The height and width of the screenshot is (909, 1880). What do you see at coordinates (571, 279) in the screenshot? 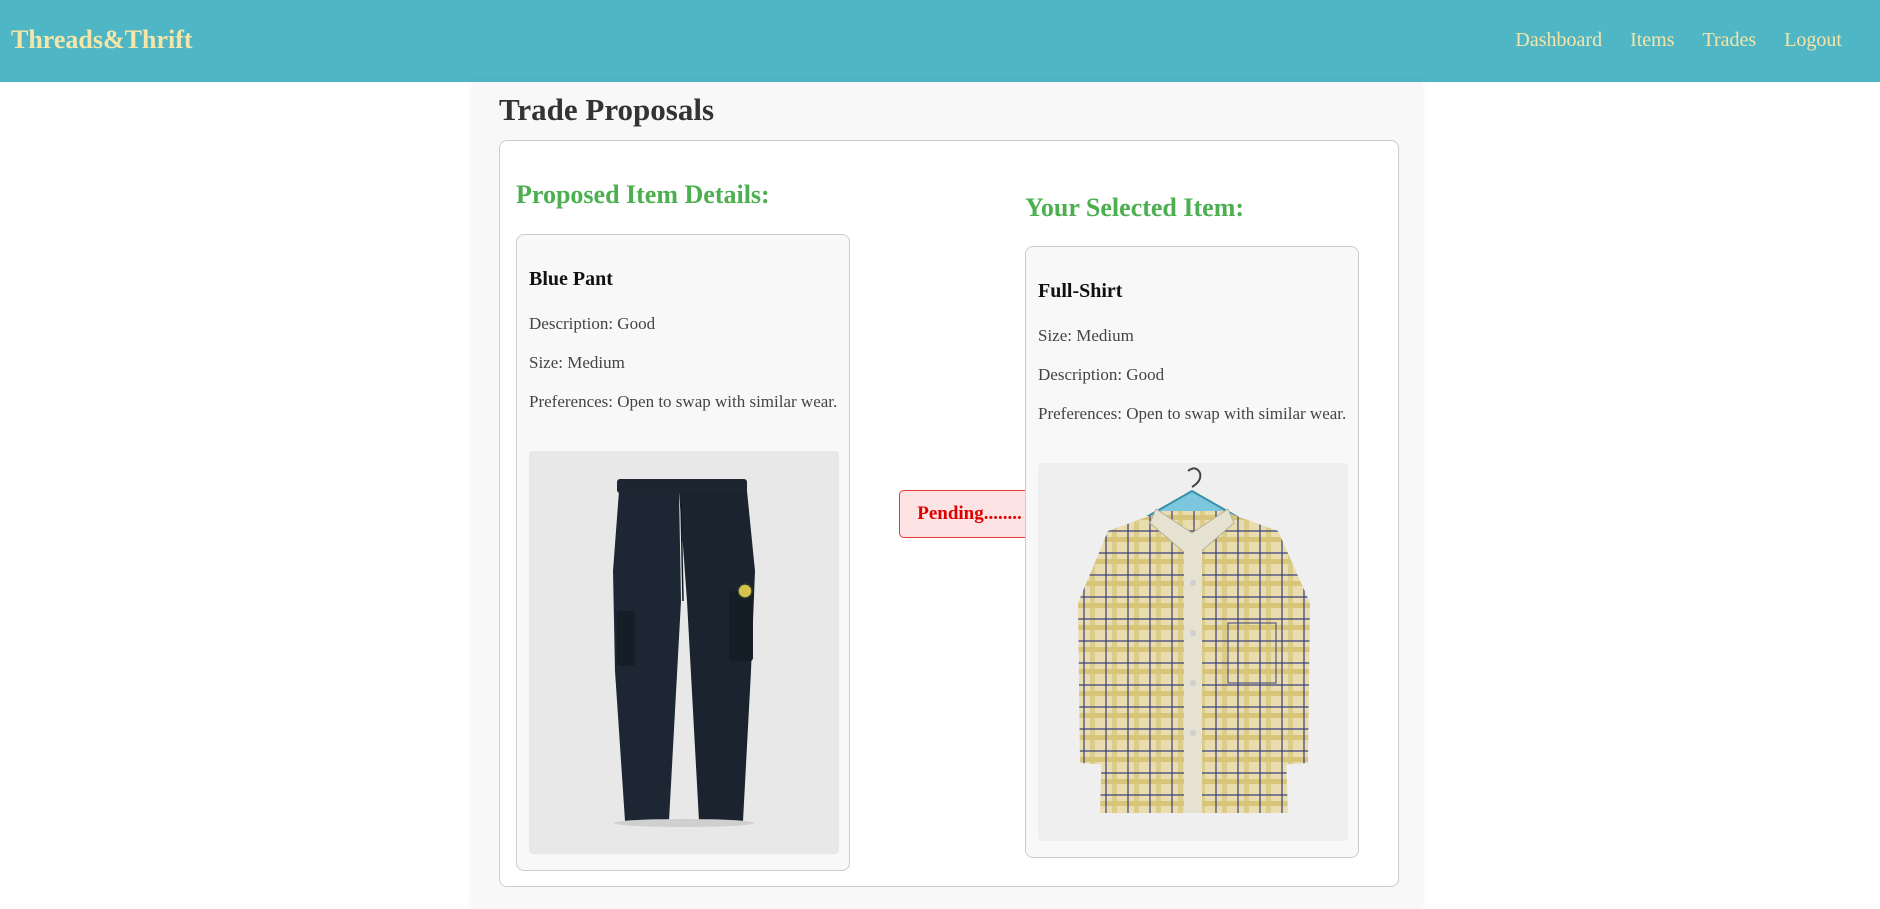
I see `proposed-item-name: Blue Pant` at bounding box center [571, 279].